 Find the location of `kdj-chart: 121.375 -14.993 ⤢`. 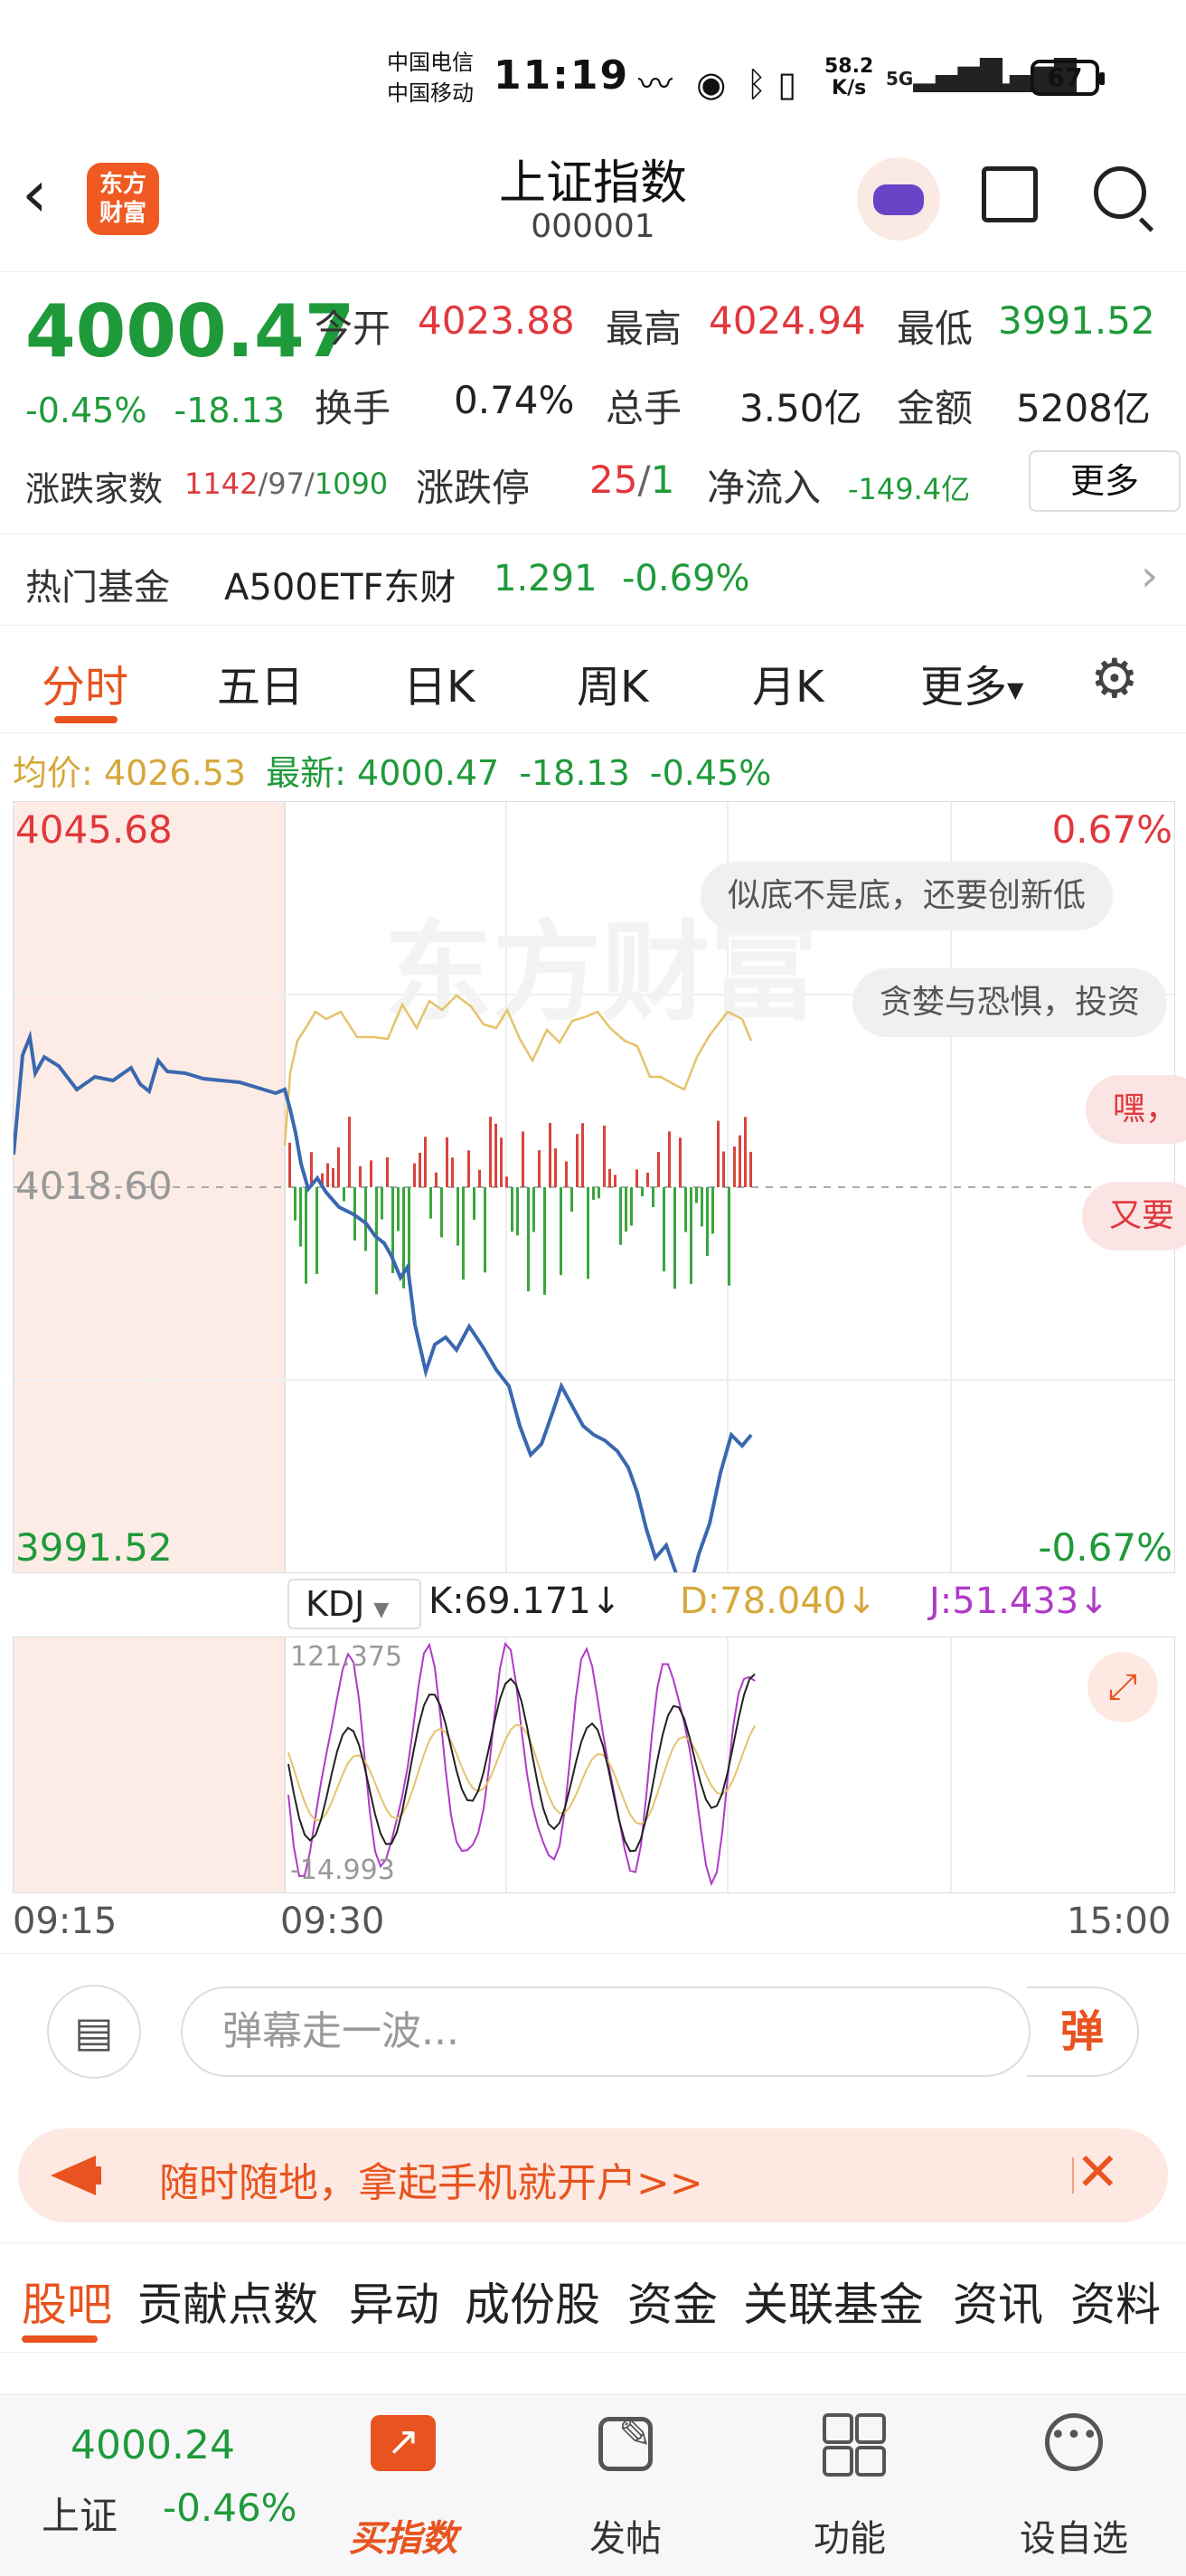

kdj-chart: 121.375 -14.993 ⤢ is located at coordinates (594, 1765).